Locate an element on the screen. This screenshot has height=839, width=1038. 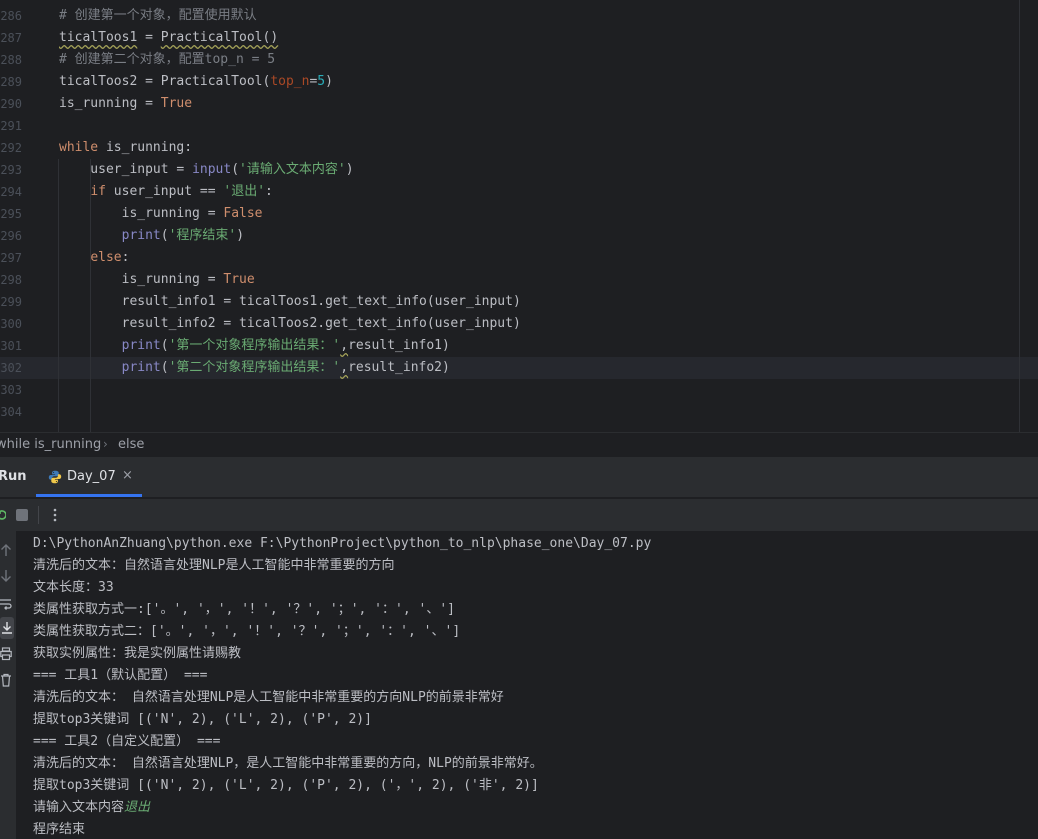
code-line: # 创建第一个对象，配置使用默认 is located at coordinates (158, 16).